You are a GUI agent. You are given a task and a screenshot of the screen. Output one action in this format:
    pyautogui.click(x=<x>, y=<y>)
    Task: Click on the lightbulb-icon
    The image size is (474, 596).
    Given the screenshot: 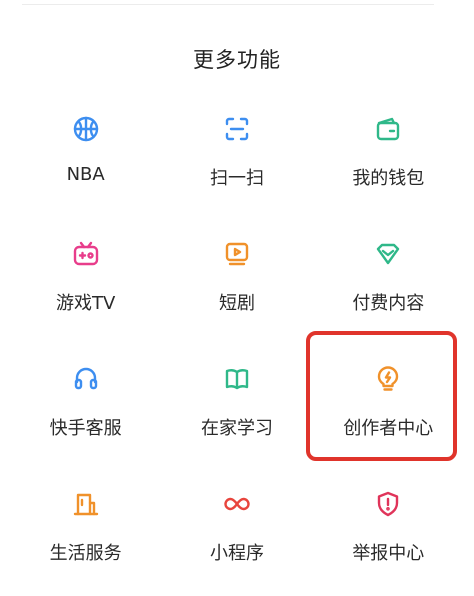 What is the action you would take?
    pyautogui.click(x=388, y=379)
    